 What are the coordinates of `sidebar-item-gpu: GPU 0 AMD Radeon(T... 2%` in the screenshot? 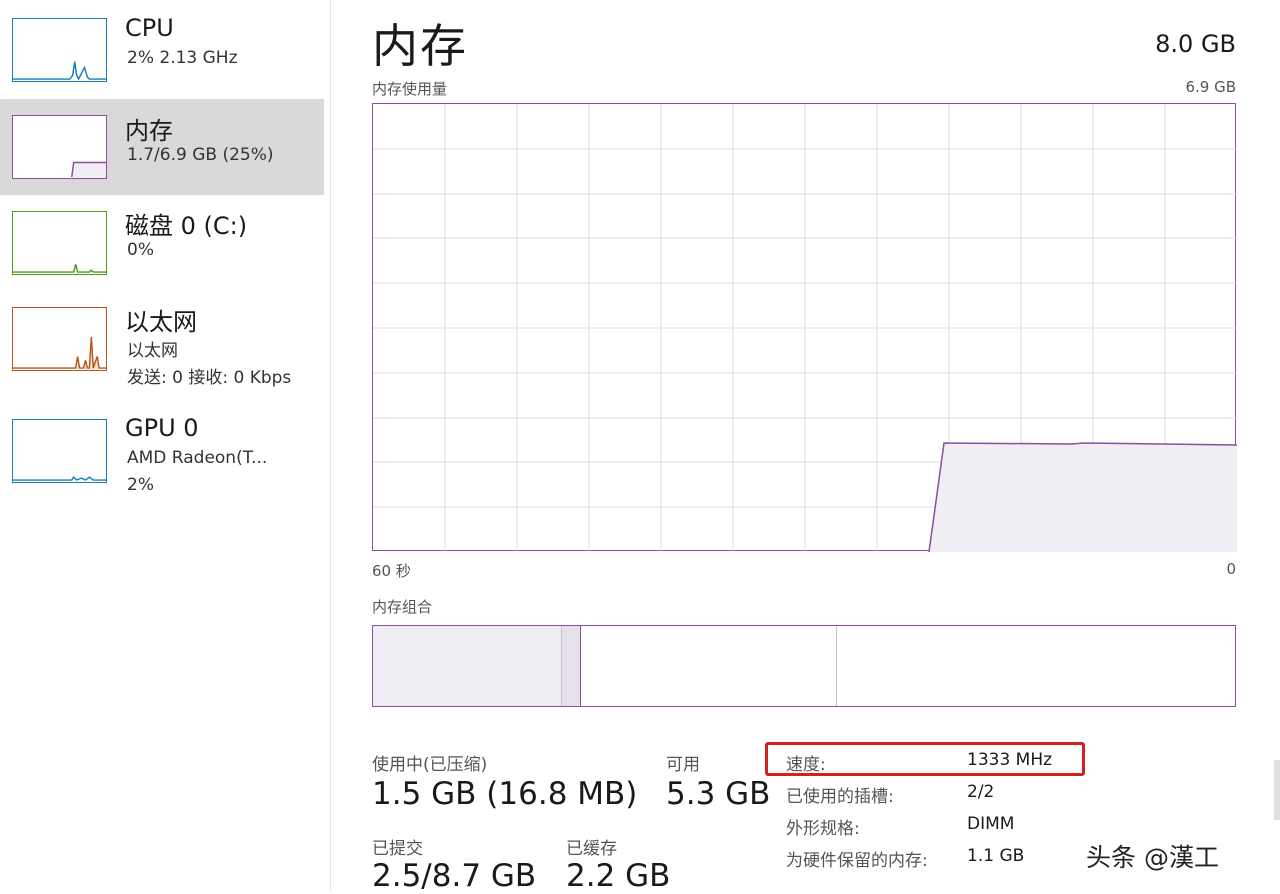 It's located at (162, 452).